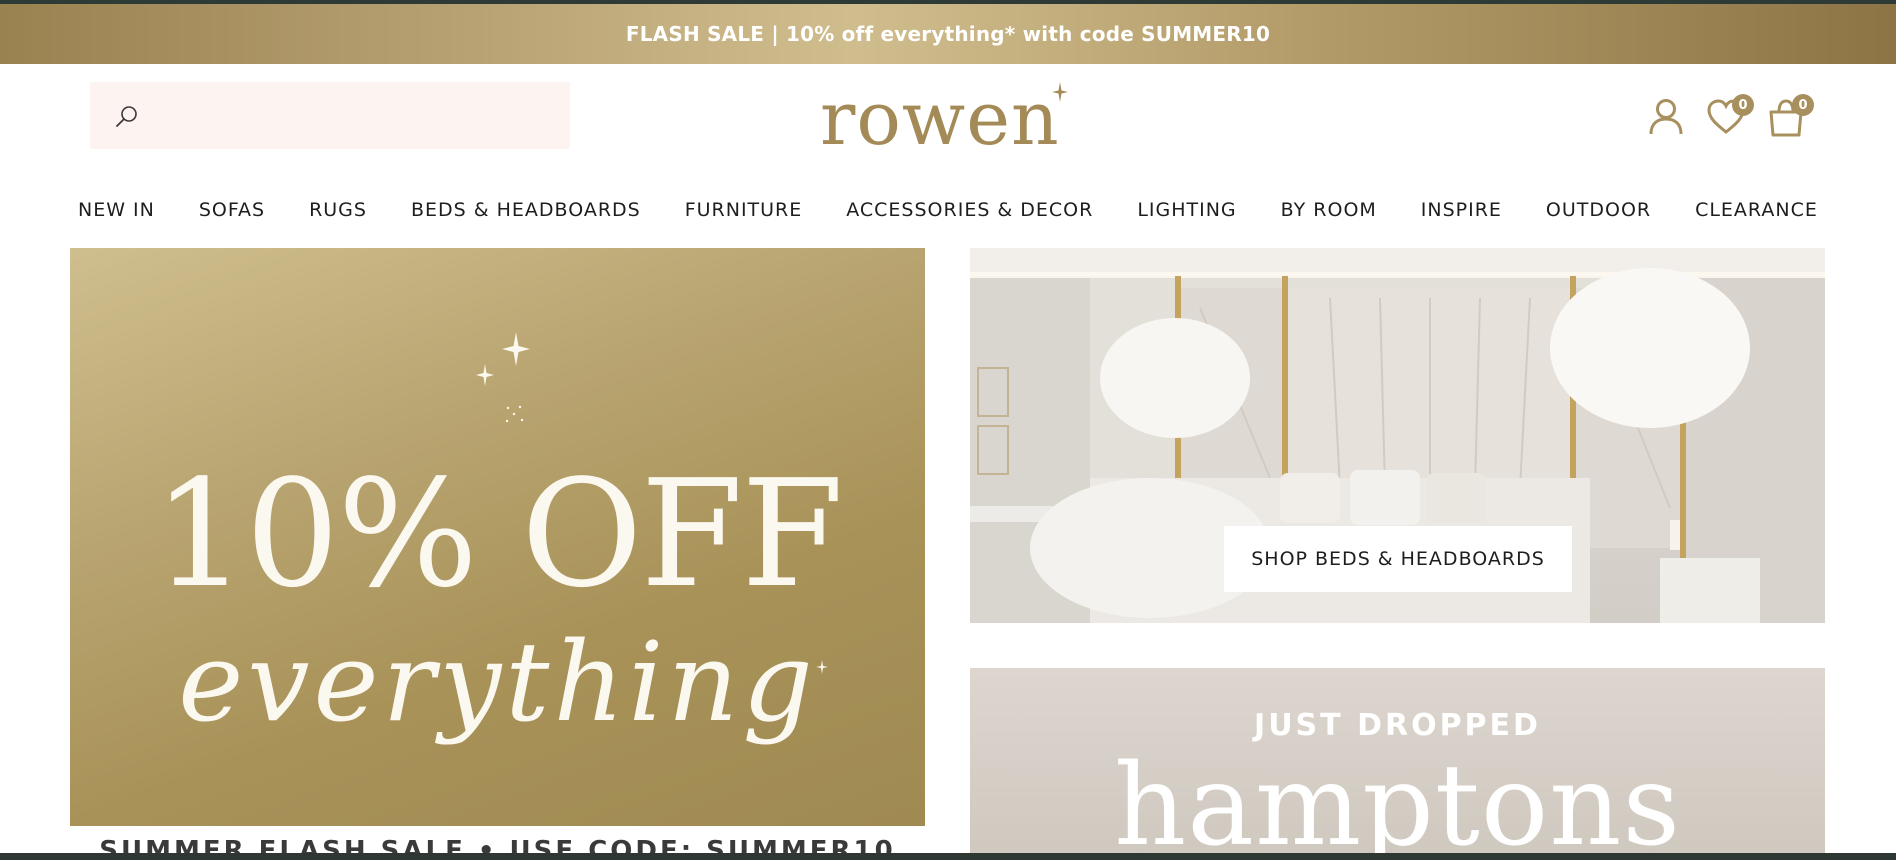  Describe the element at coordinates (232, 210) in the screenshot. I see `nav-item-sofas: SOFAS` at that location.